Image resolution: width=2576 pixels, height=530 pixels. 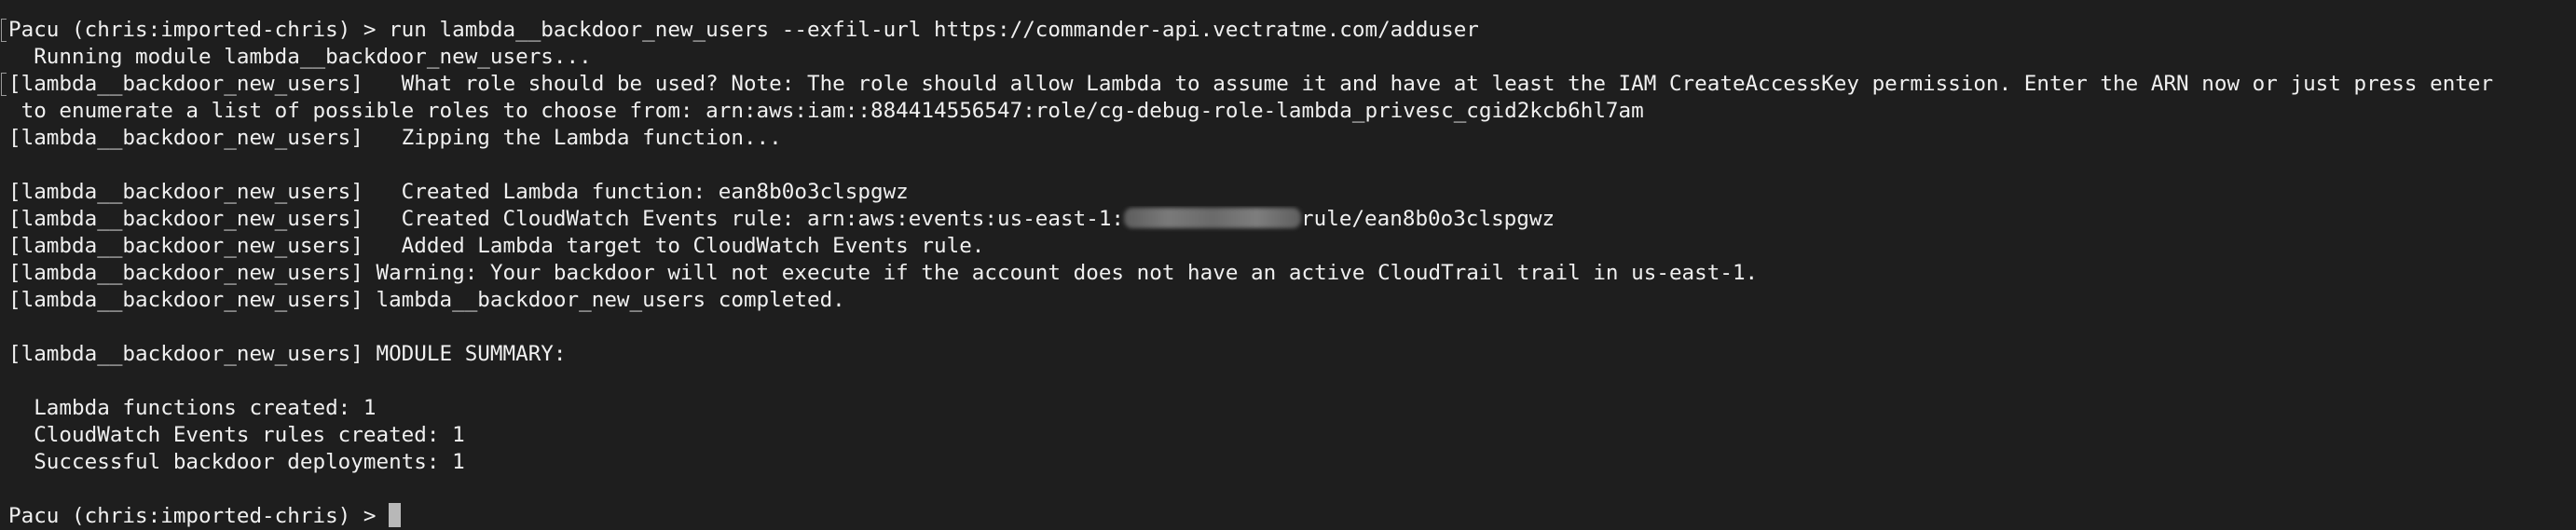 I want to click on summary-text: Lambda functions created: 1, so click(x=192, y=408).